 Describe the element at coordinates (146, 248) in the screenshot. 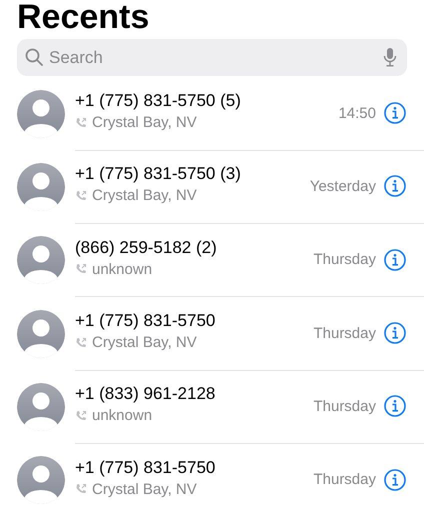

I see `caller-number: (866) 259-5182 (2)` at that location.